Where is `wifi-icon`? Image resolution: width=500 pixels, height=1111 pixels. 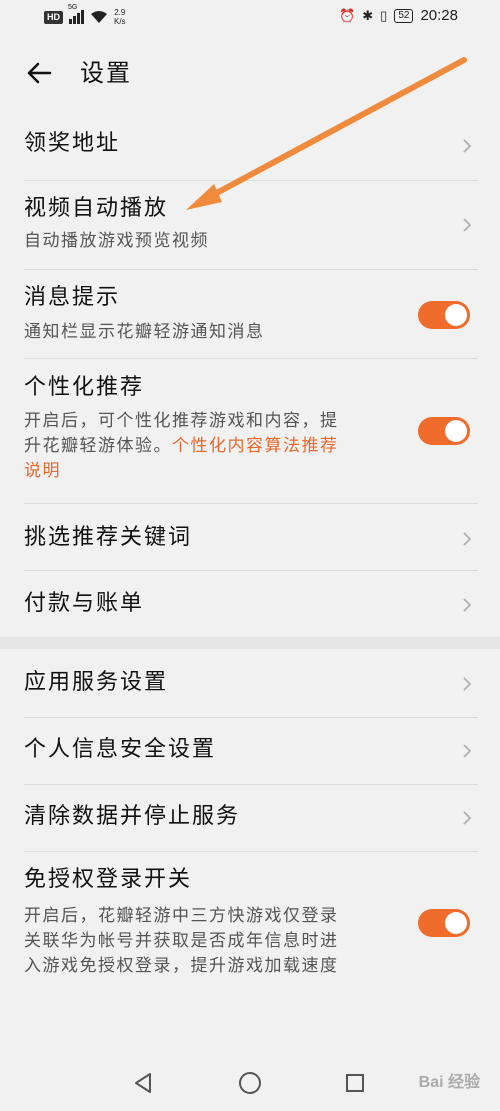
wifi-icon is located at coordinates (99, 17).